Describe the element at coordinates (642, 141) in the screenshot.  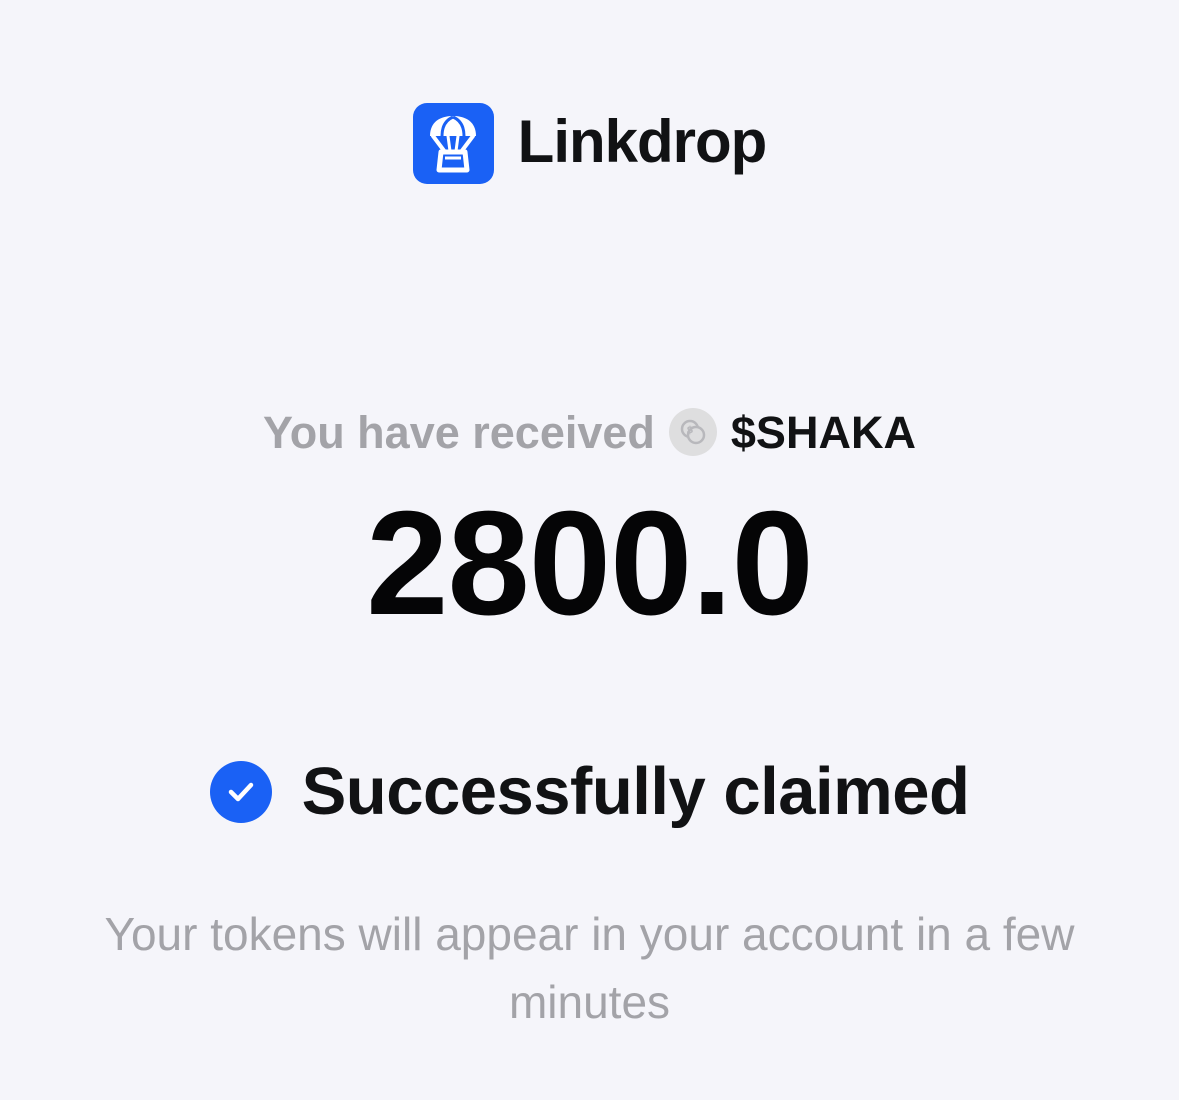
I see `brand-name: Linkdrop` at that location.